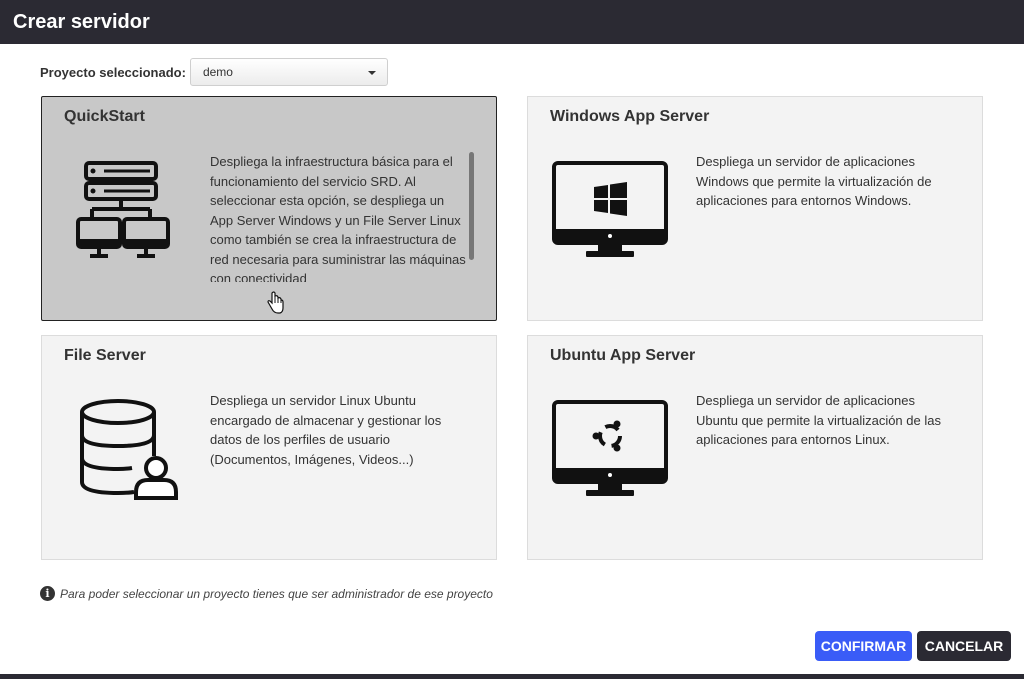 This screenshot has width=1024, height=679. I want to click on confirm-button: CONFIRMAR, so click(863, 646).